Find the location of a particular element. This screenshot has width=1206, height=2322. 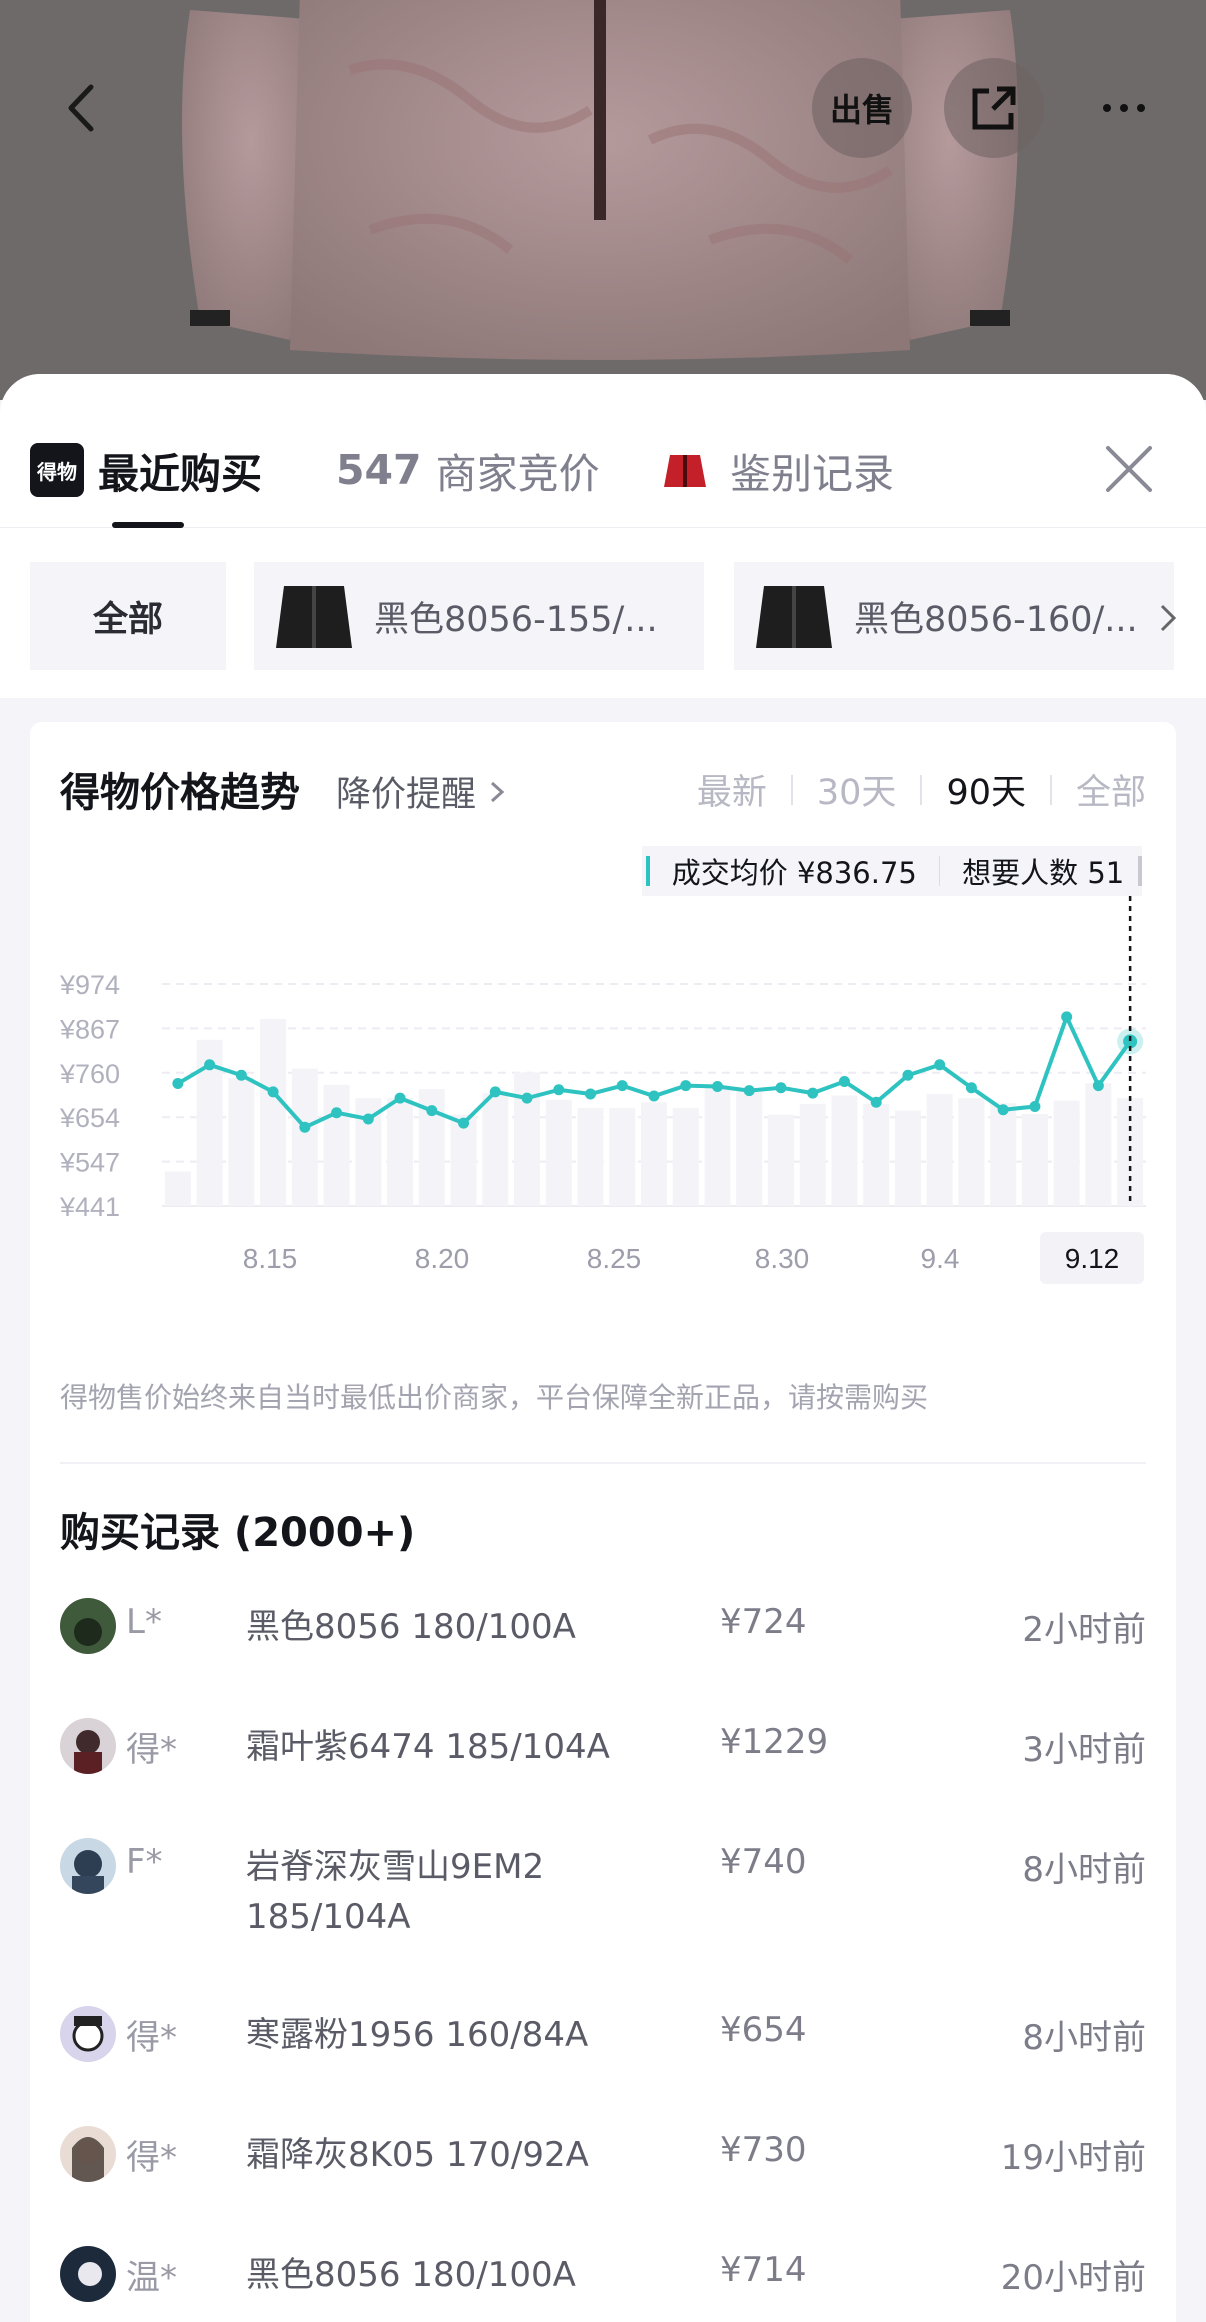

wanted-count: 想要人数 51 is located at coordinates (1043, 873).